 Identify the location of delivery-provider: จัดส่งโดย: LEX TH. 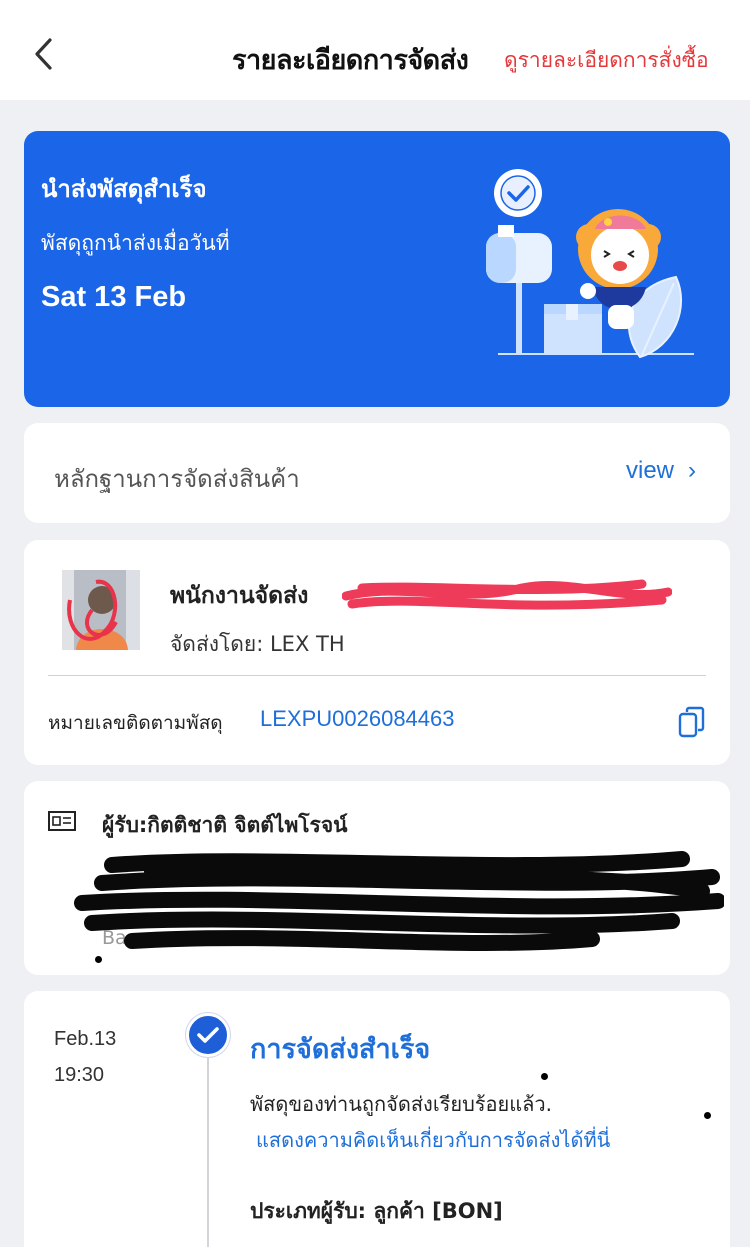
(257, 644).